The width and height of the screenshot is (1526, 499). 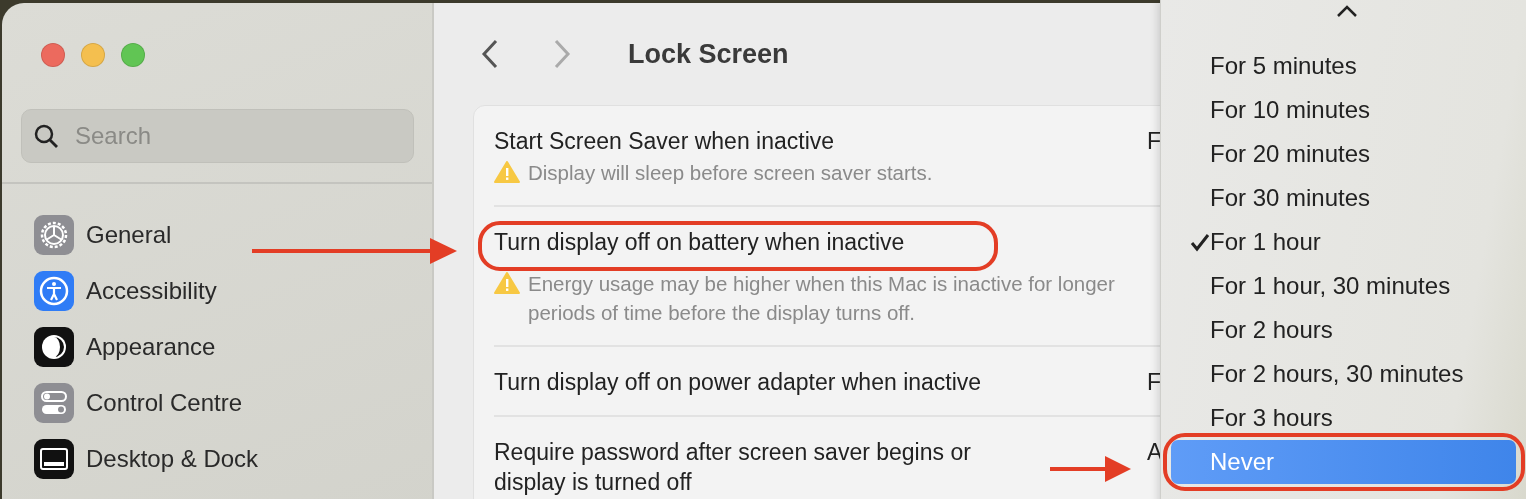 What do you see at coordinates (1343, 242) in the screenshot?
I see `menu-item: For 1 hour` at bounding box center [1343, 242].